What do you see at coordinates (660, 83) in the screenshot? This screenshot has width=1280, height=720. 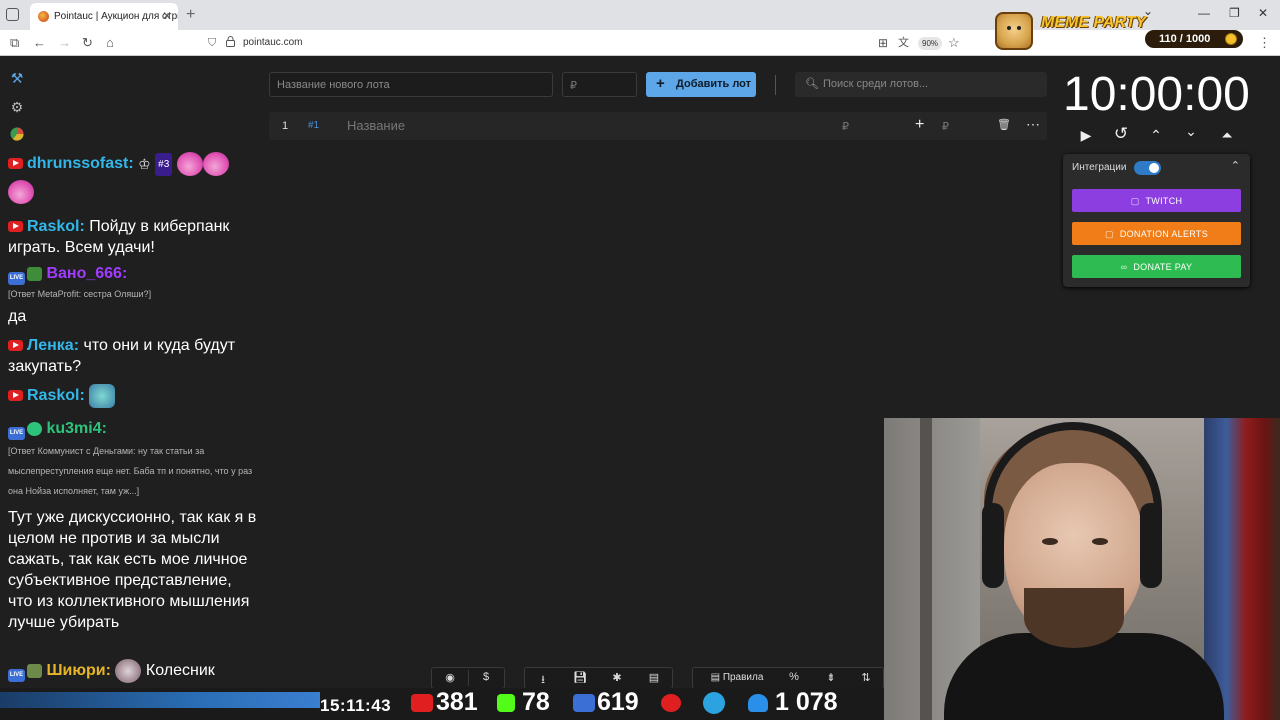 I see `plus-icon: +` at bounding box center [660, 83].